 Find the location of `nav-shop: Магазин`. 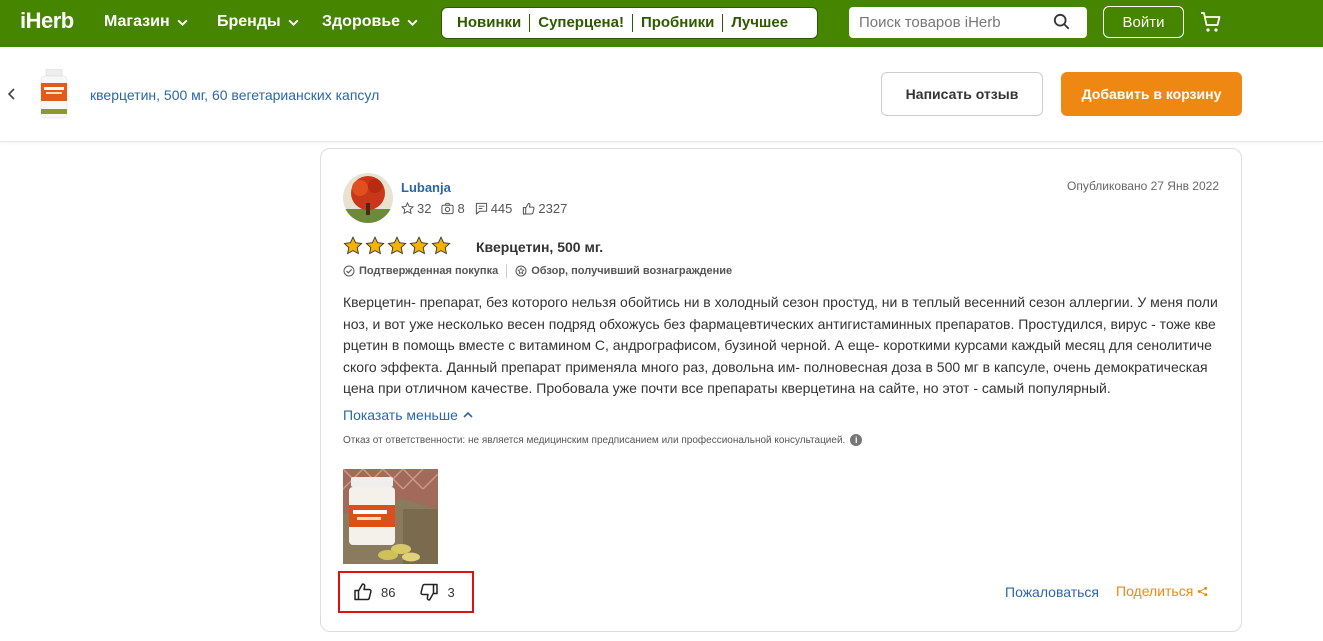

nav-shop: Магазин is located at coordinates (146, 22).